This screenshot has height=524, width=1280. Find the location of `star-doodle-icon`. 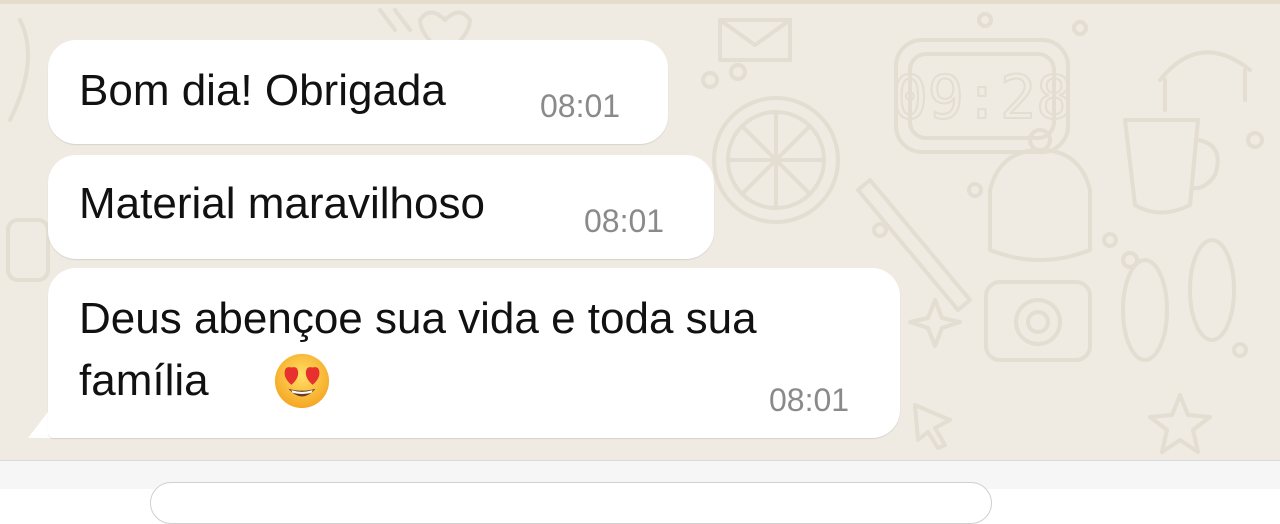

star-doodle-icon is located at coordinates (1180, 423).